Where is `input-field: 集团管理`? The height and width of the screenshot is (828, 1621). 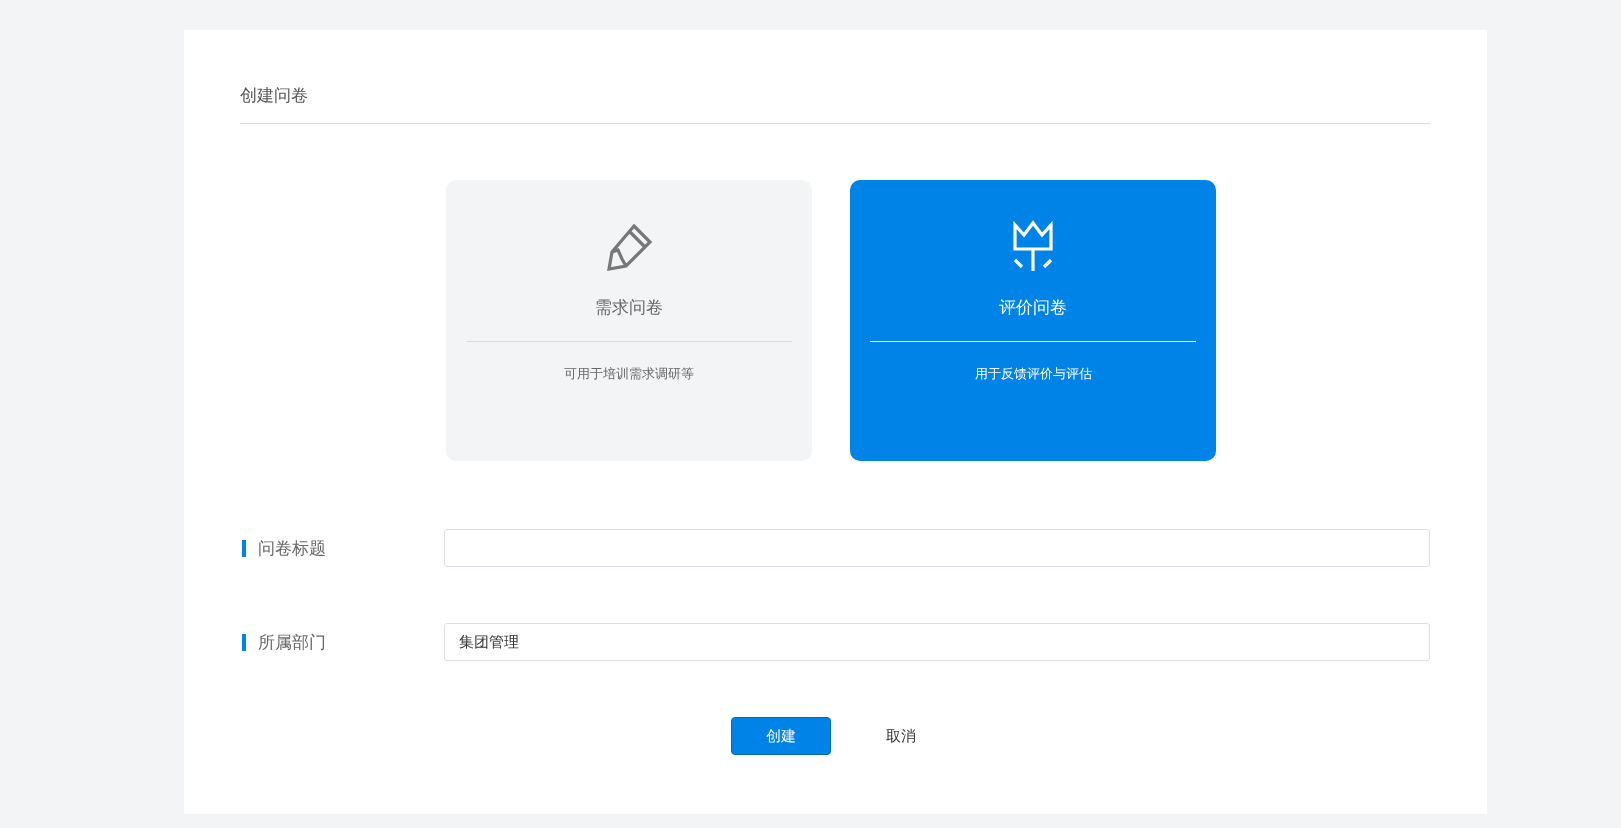 input-field: 集团管理 is located at coordinates (937, 642).